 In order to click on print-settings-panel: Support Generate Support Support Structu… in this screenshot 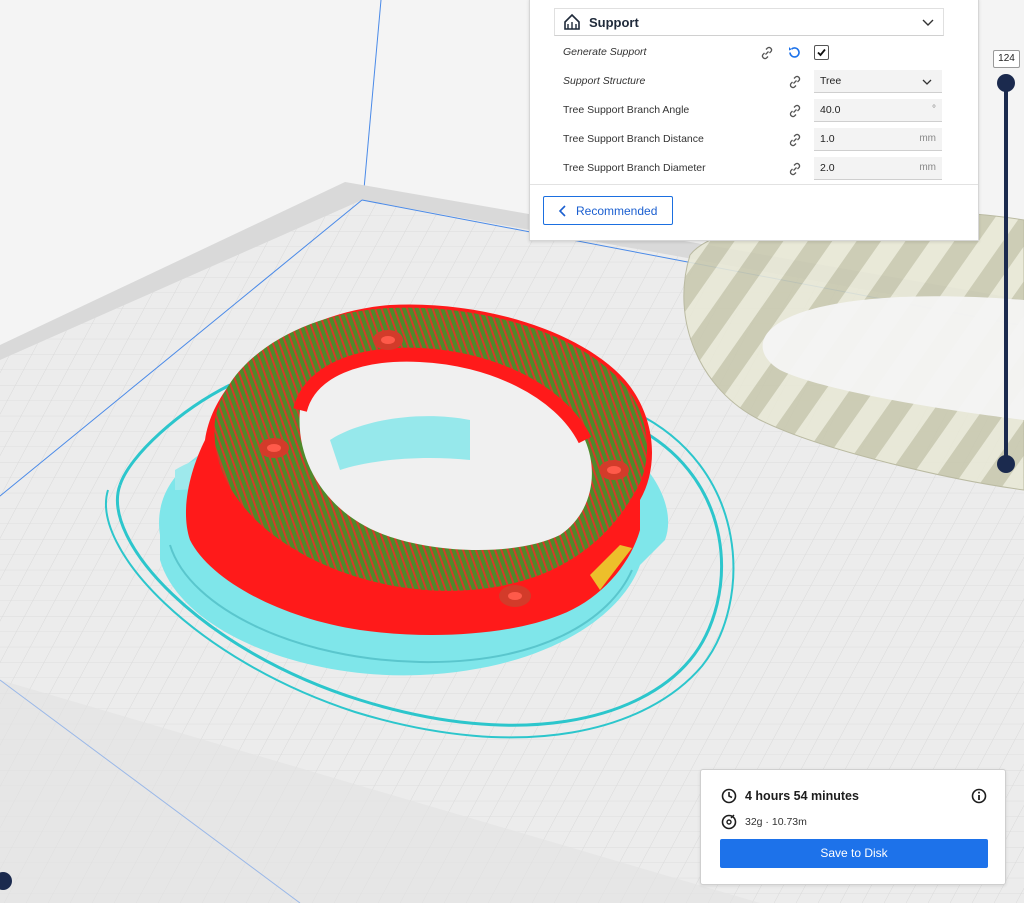, I will do `click(754, 120)`.